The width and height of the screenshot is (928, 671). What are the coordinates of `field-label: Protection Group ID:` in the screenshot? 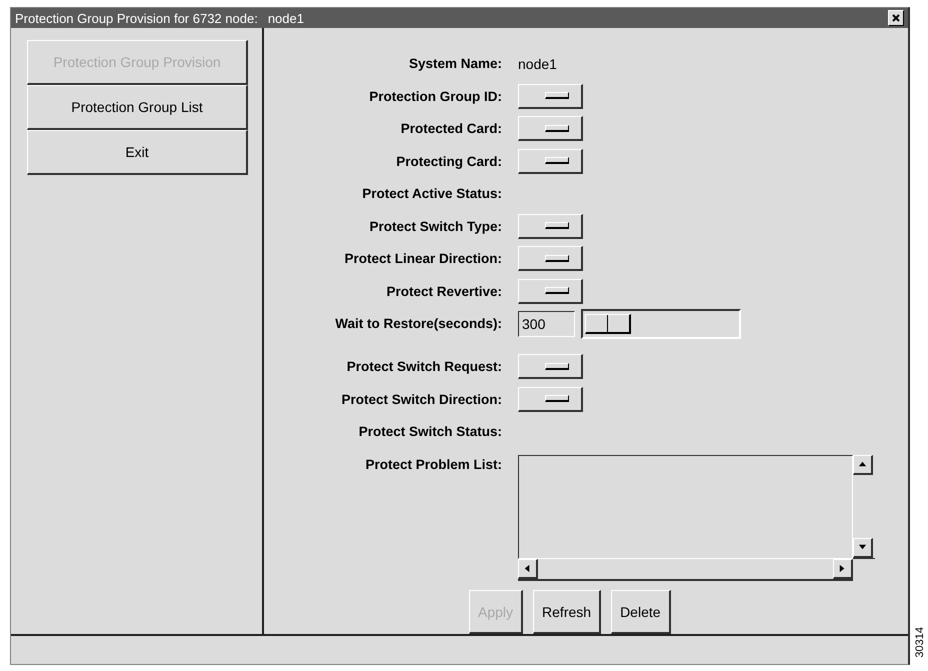 It's located at (435, 97).